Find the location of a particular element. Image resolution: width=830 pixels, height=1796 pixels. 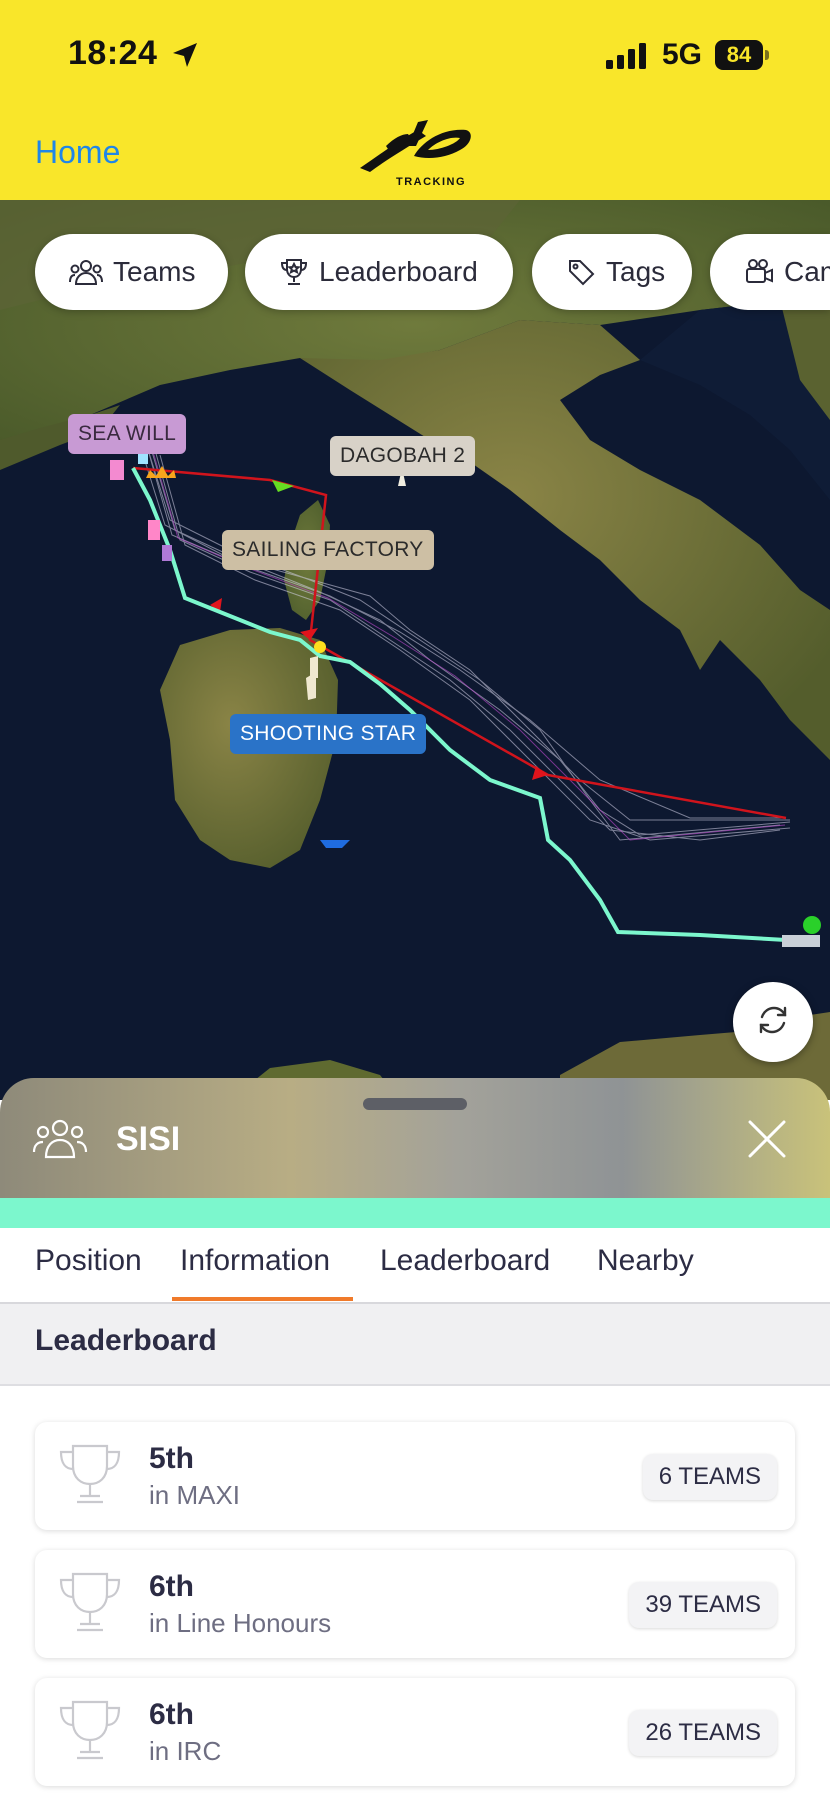

leaderboard-section-header: Leaderboard is located at coordinates (415, 1345).